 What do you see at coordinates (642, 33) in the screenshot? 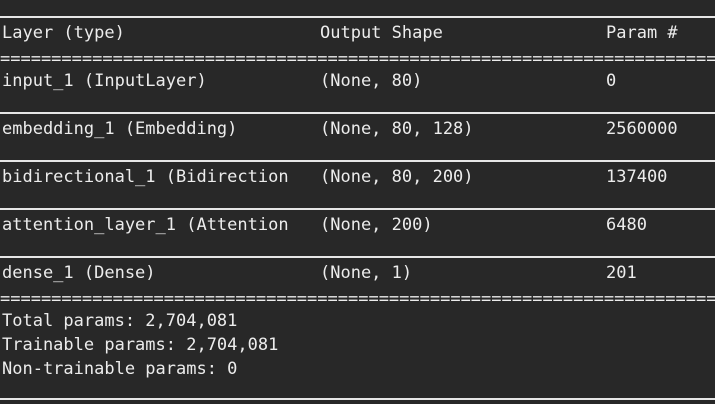
I see `param-column-header: Param #` at bounding box center [642, 33].